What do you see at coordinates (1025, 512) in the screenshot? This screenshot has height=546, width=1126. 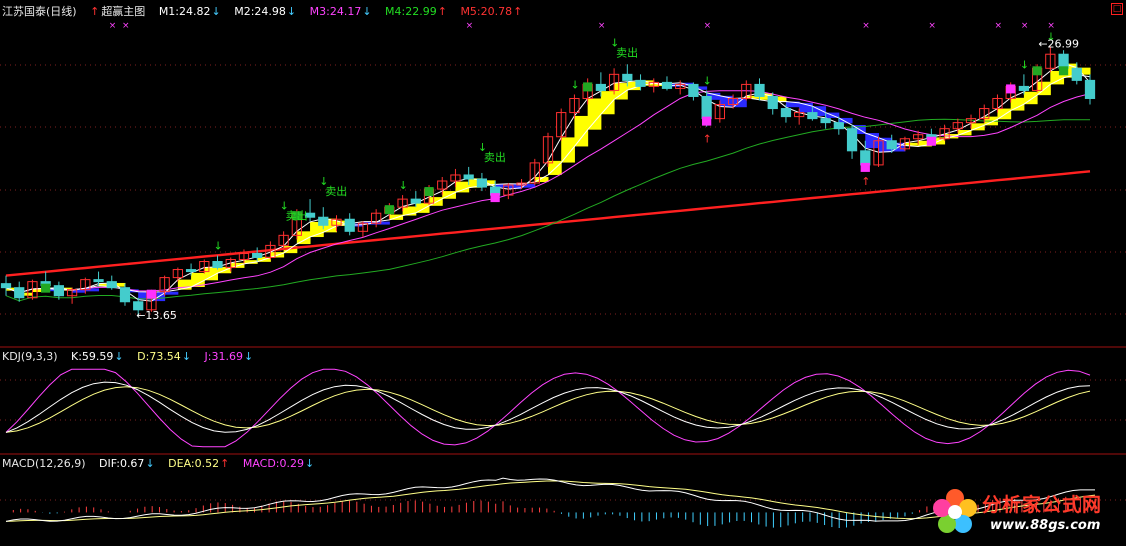 I see `watermark-logo: 分析家公式网 www.88gs.com` at bounding box center [1025, 512].